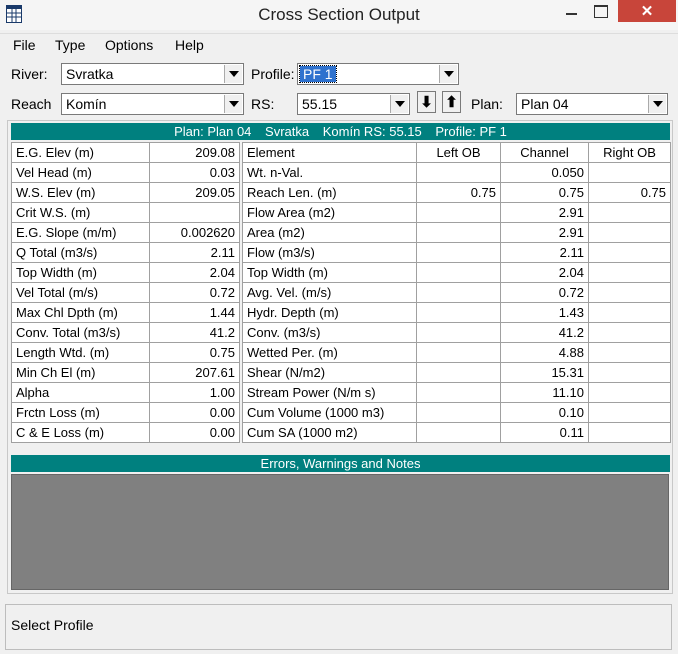  Describe the element at coordinates (80, 192) in the screenshot. I see `row-label: W.S. Elev (m)` at that location.